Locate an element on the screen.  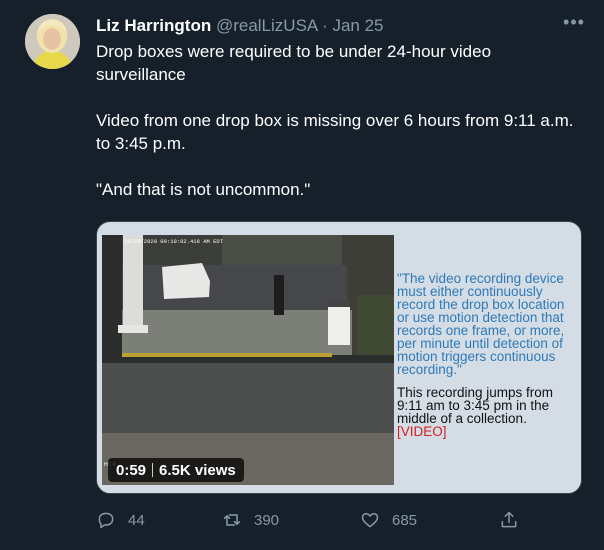
overlay-divider is located at coordinates (153, 470).